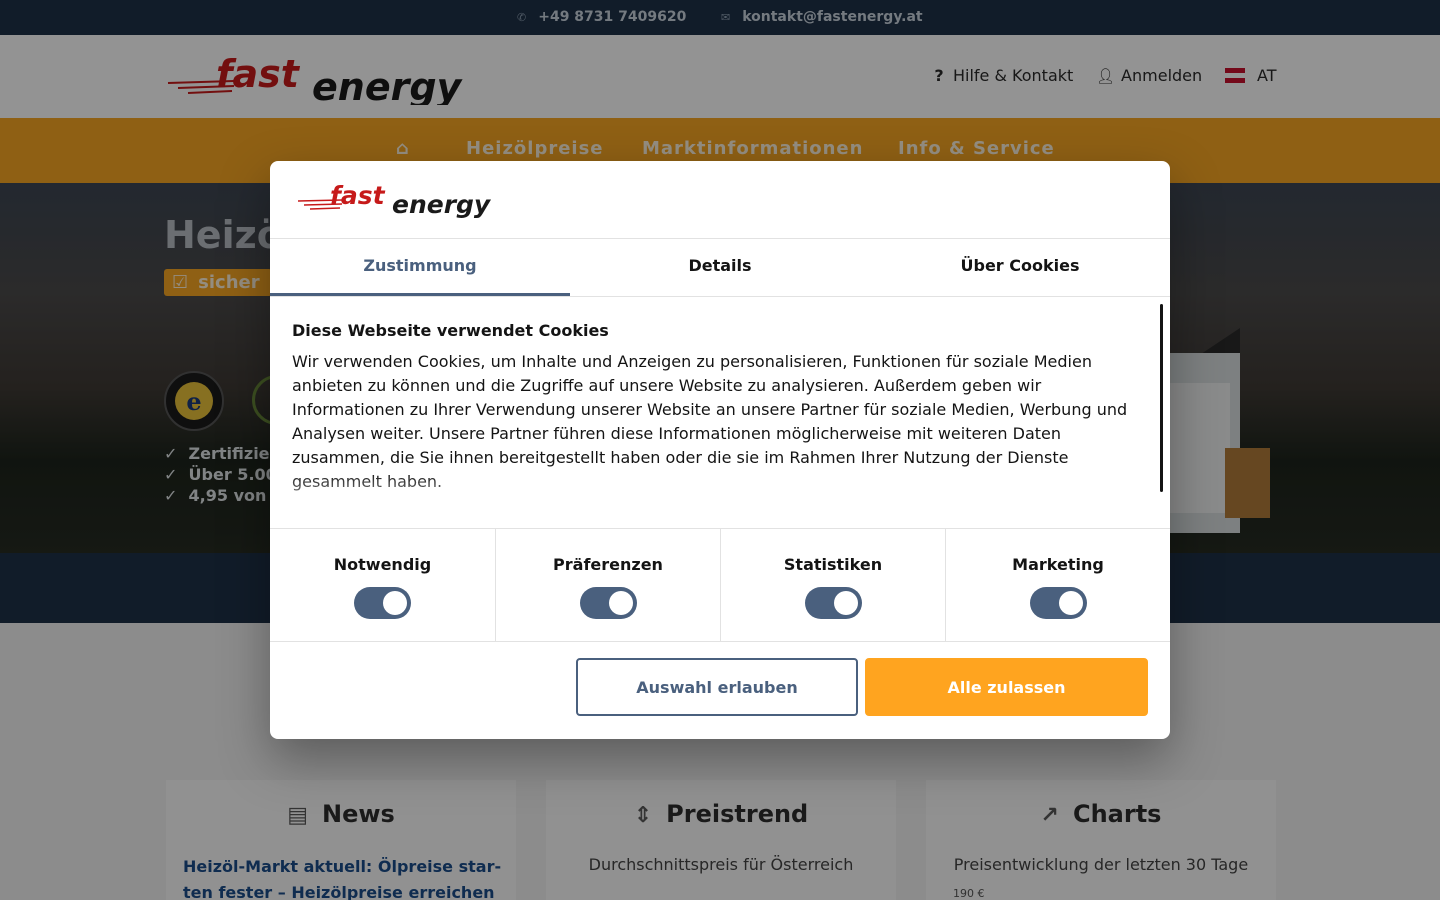 Image resolution: width=1440 pixels, height=900 pixels. Describe the element at coordinates (442, 204) in the screenshot. I see `dialog-logo-energy-text: energy` at that location.